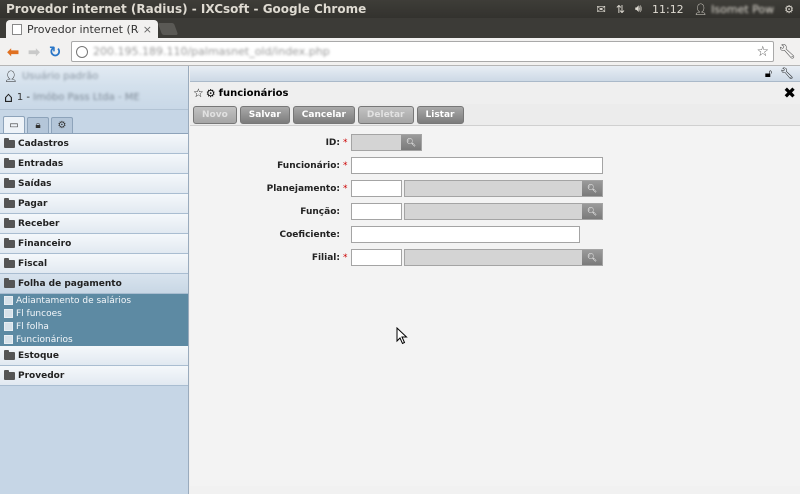 Image resolution: width=800 pixels, height=494 pixels. Describe the element at coordinates (495, 115) in the screenshot. I see `form-toolbar: Novo Salvar Cancelar Deletar Listar` at that location.